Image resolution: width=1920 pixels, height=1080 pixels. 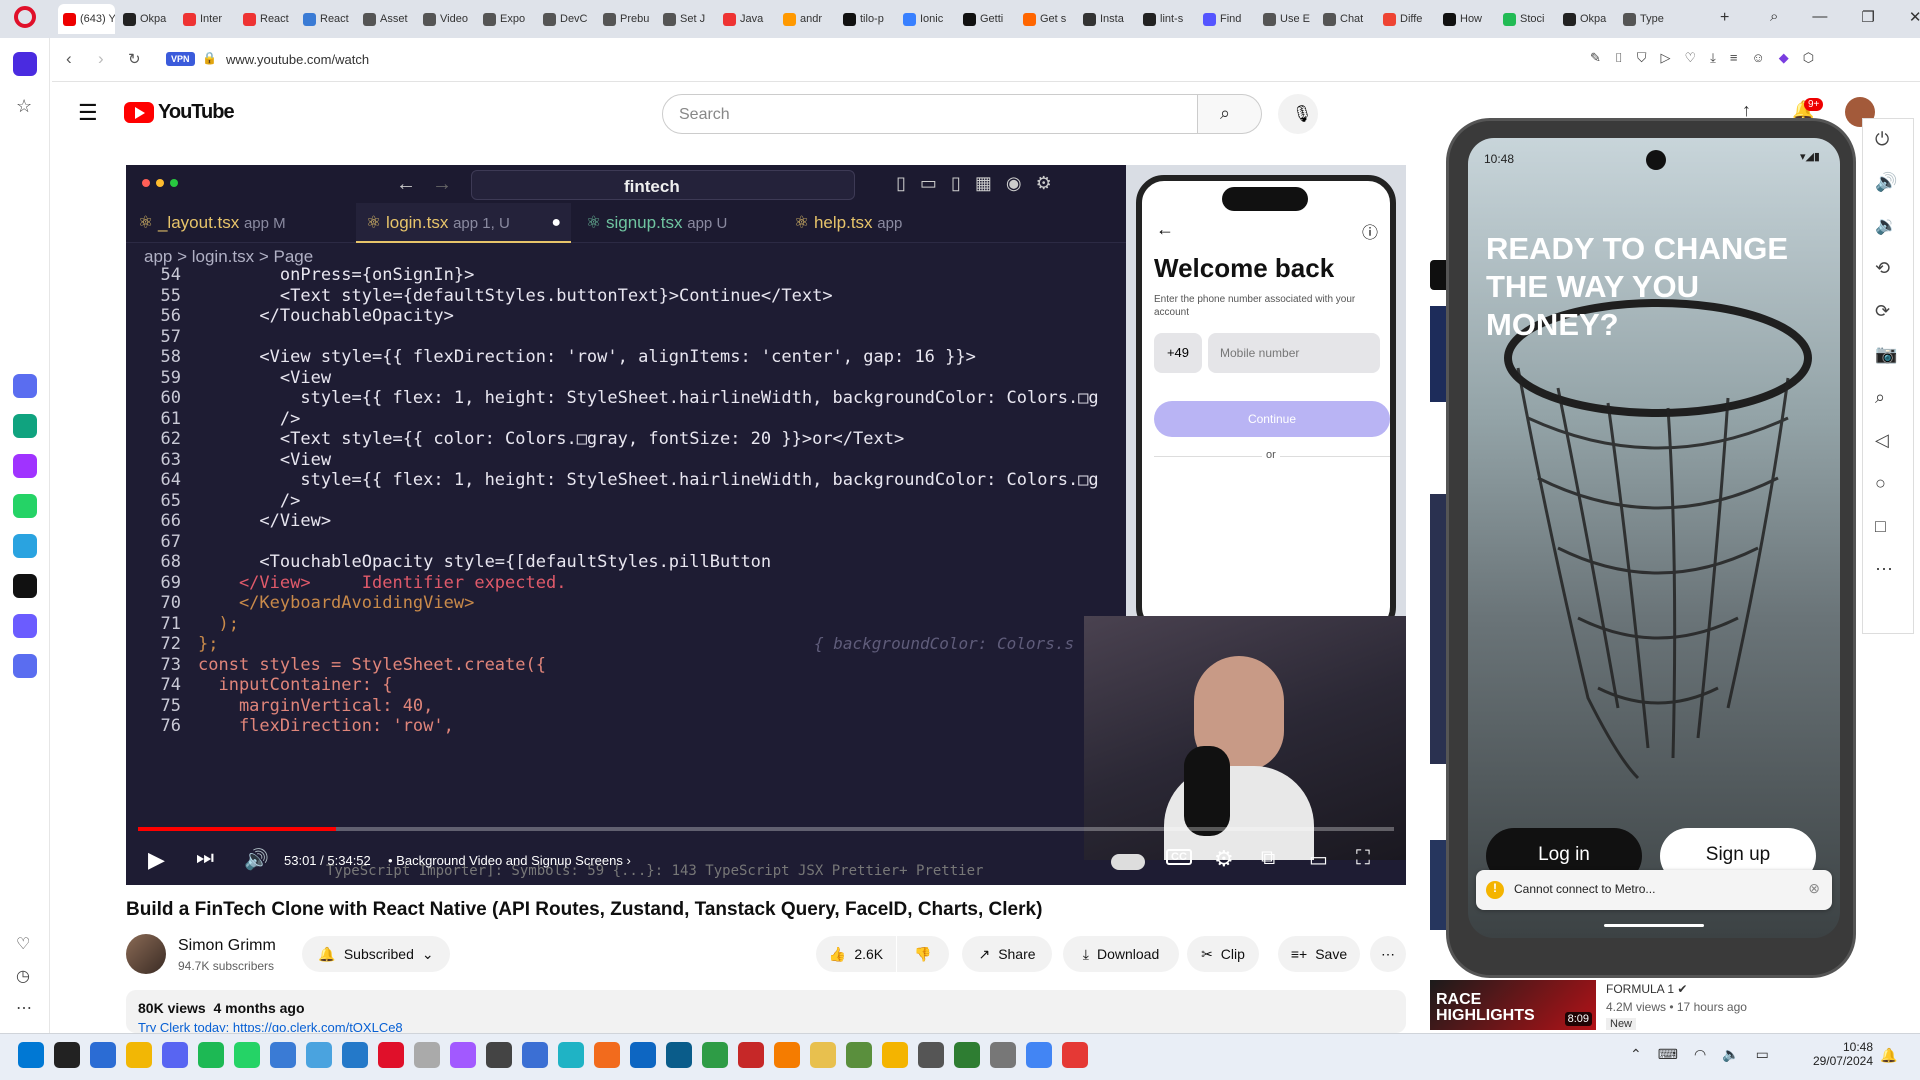 I want to click on app-store-icon, so click(x=535, y=1055).